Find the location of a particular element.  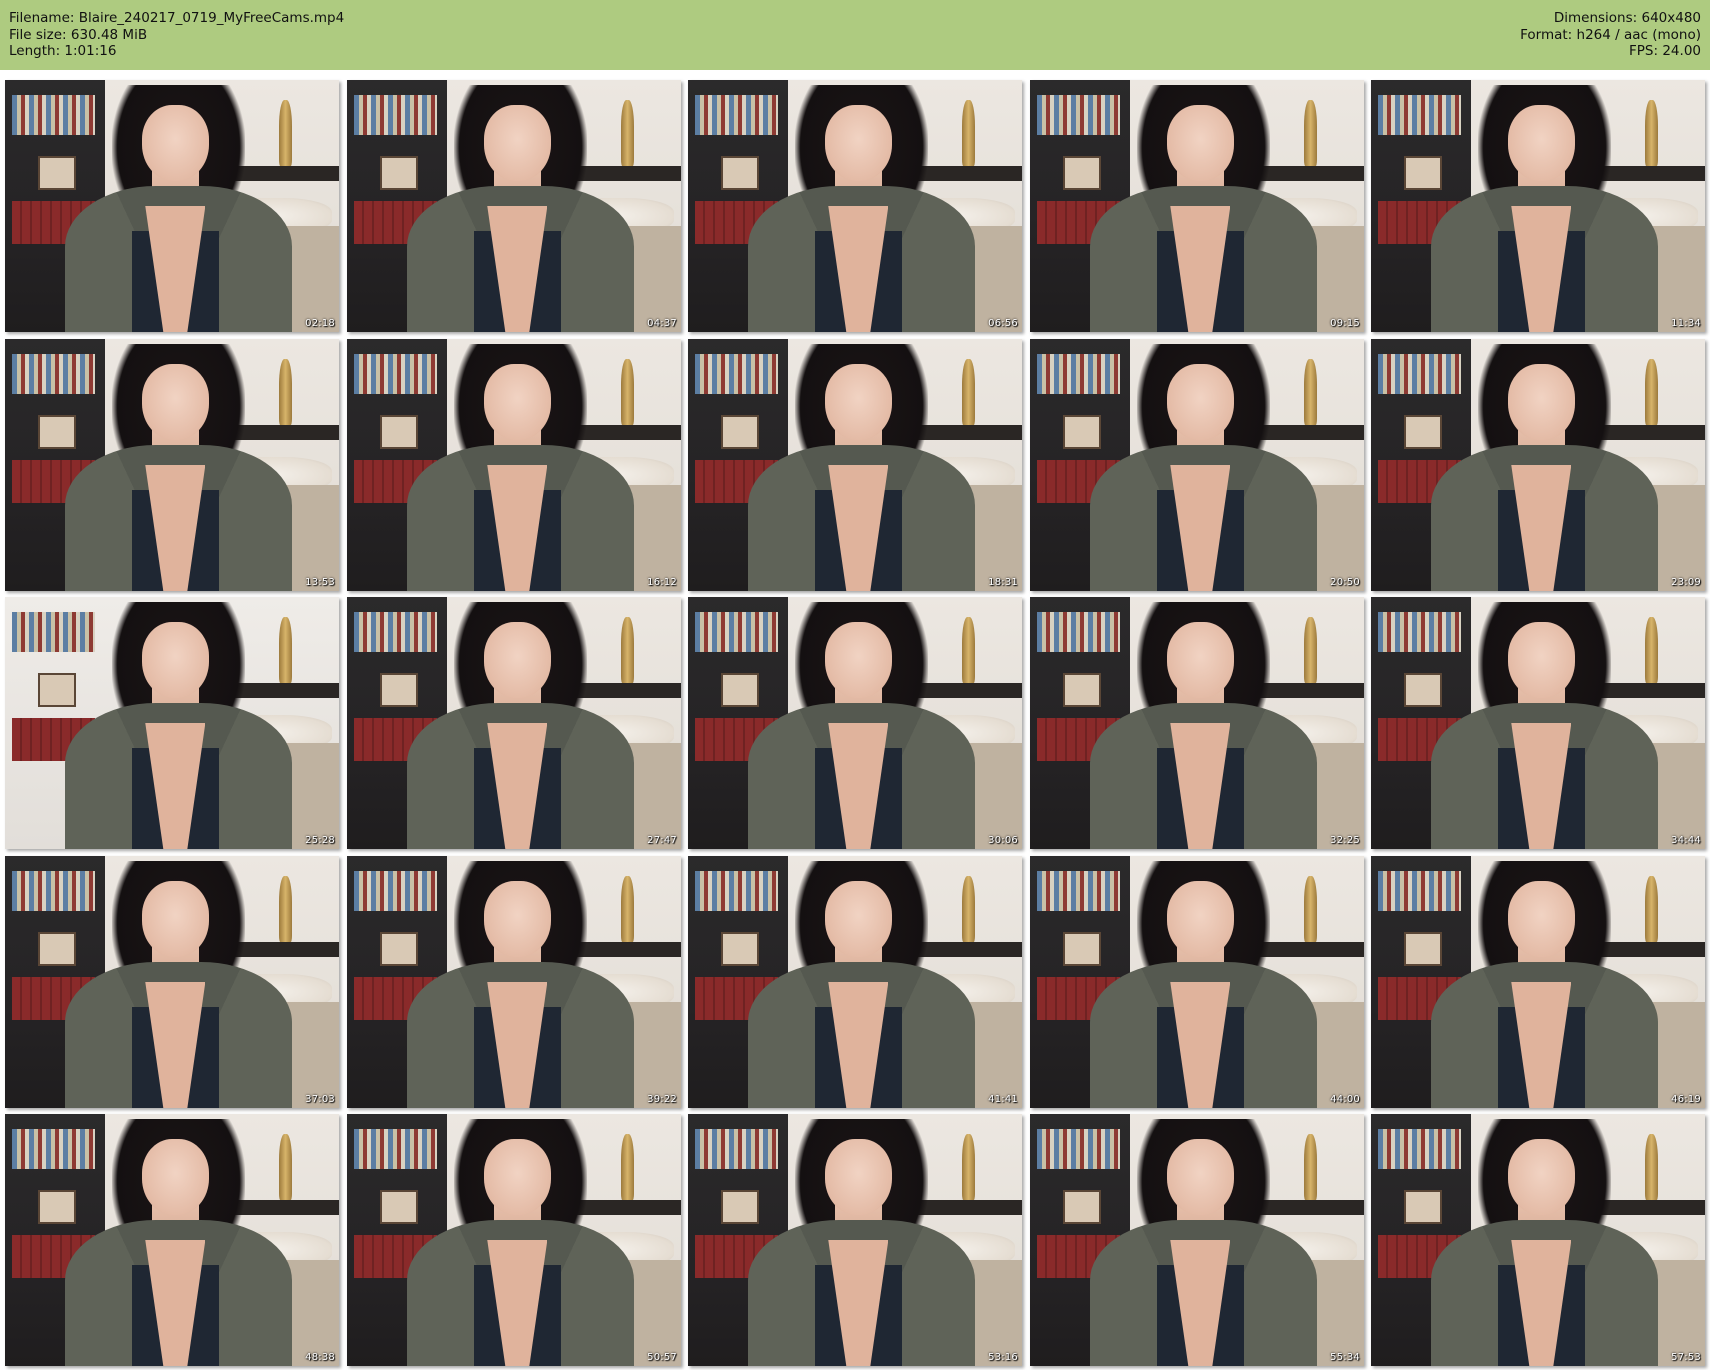

thumbnail-timestamp: 34:44 is located at coordinates (1686, 840).